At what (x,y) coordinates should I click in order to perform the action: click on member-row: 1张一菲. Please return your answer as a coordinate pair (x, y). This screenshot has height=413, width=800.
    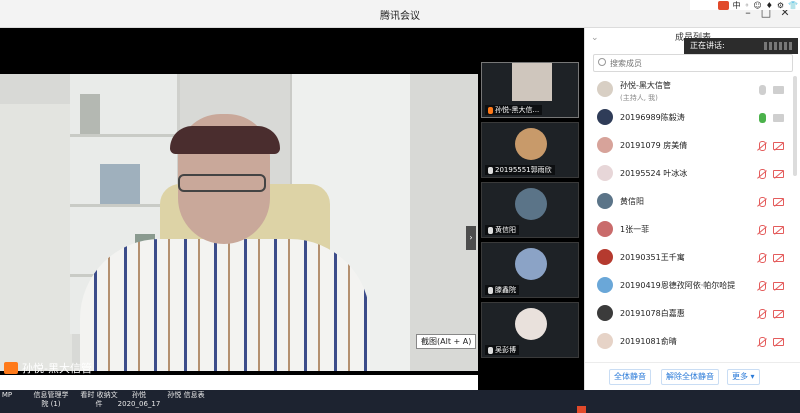
    Looking at the image, I should click on (692, 230).